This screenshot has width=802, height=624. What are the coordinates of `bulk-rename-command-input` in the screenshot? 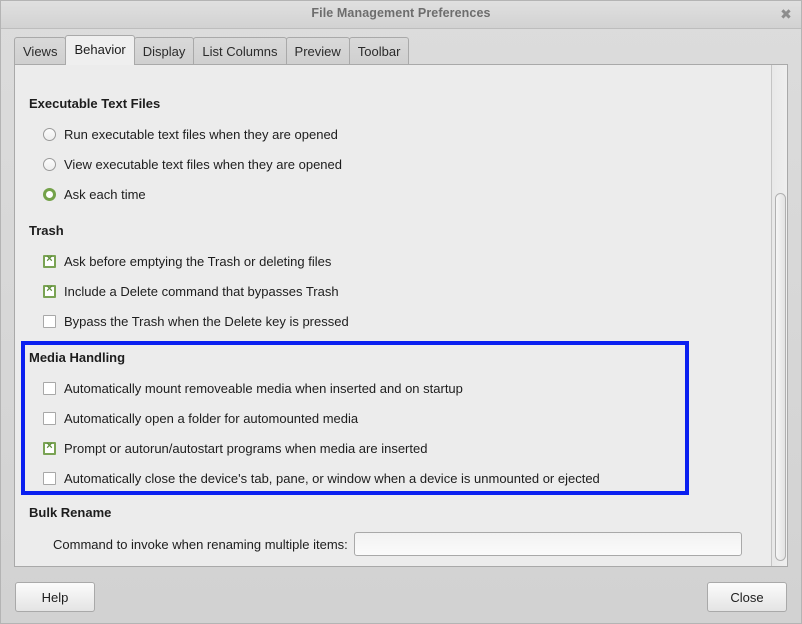 It's located at (547, 544).